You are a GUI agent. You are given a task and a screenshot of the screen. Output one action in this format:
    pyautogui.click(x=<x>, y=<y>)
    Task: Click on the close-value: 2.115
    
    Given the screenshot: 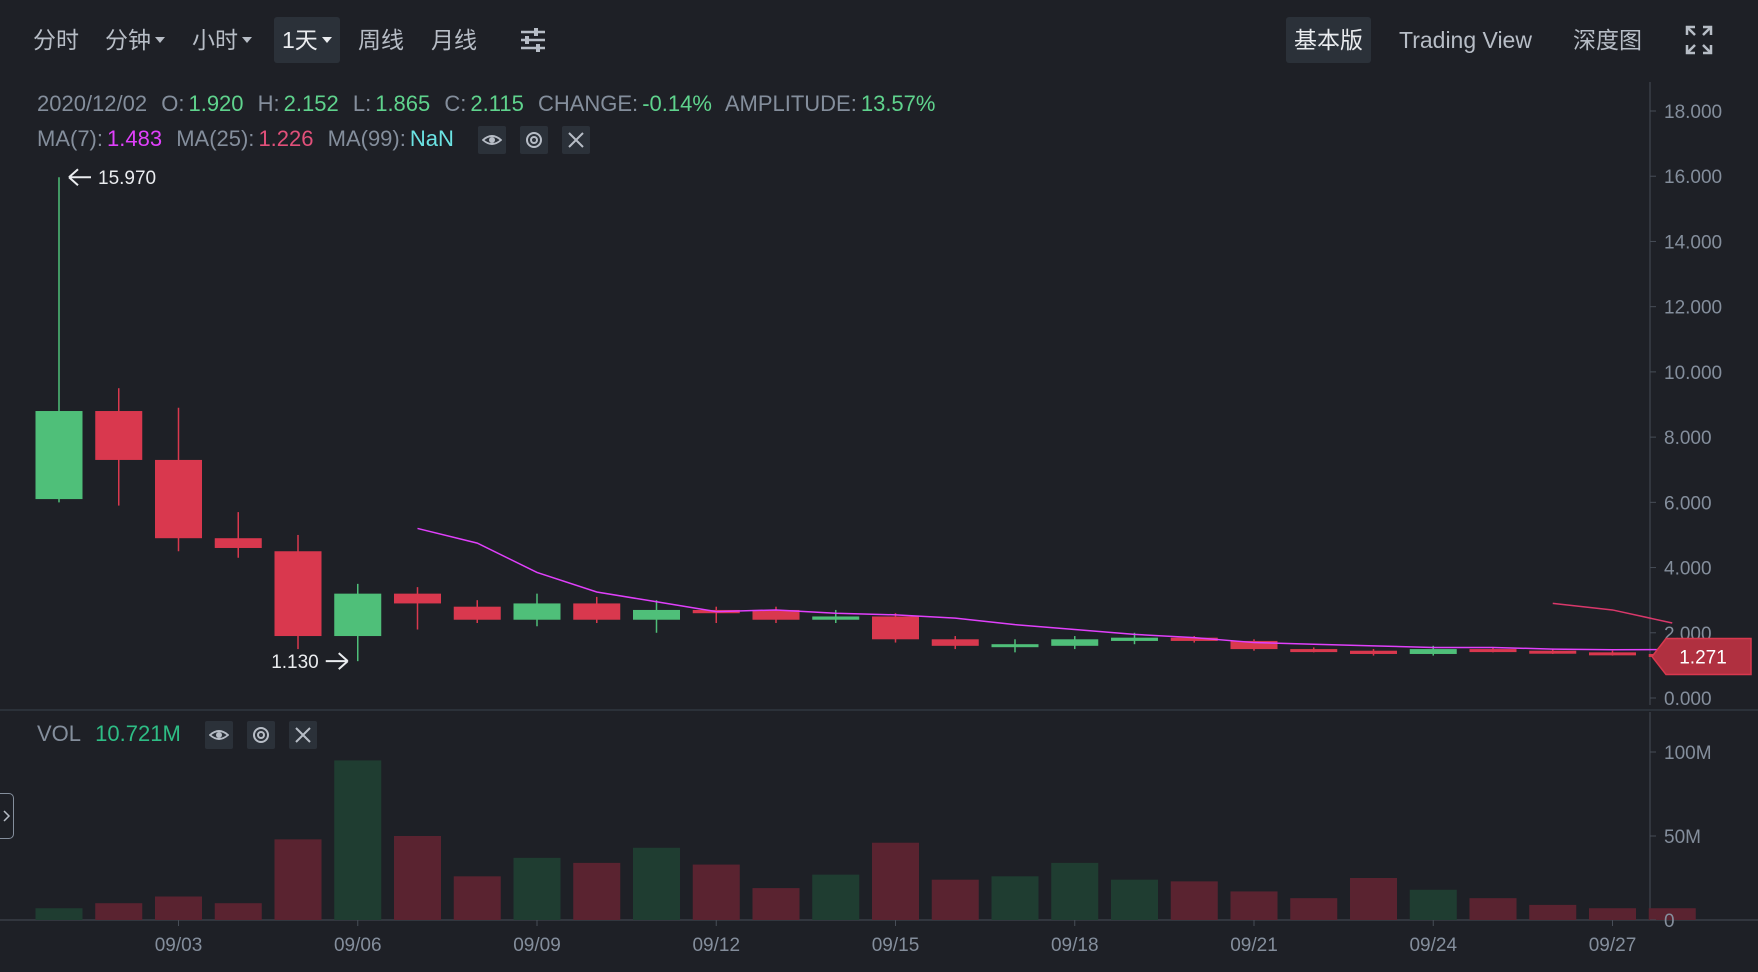 What is the action you would take?
    pyautogui.click(x=497, y=103)
    